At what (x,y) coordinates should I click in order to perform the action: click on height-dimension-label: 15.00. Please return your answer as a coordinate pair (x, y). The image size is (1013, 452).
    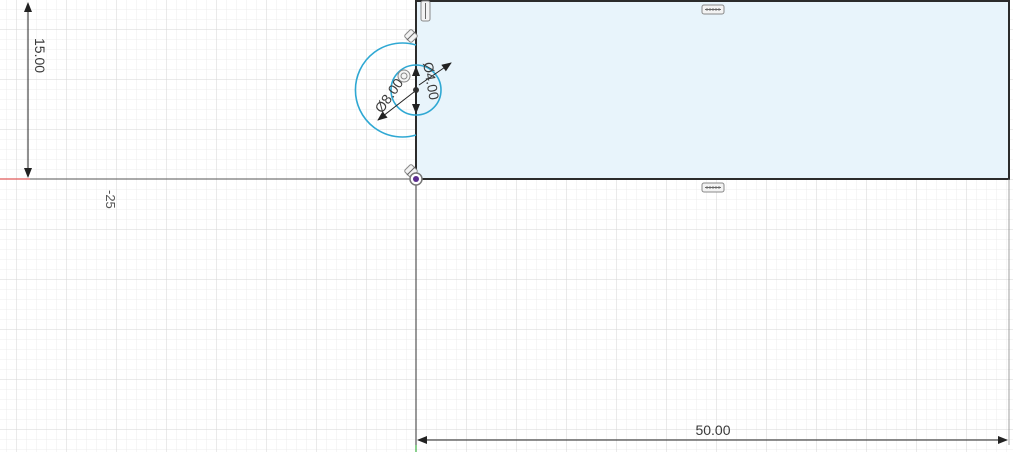
    Looking at the image, I should click on (40, 55).